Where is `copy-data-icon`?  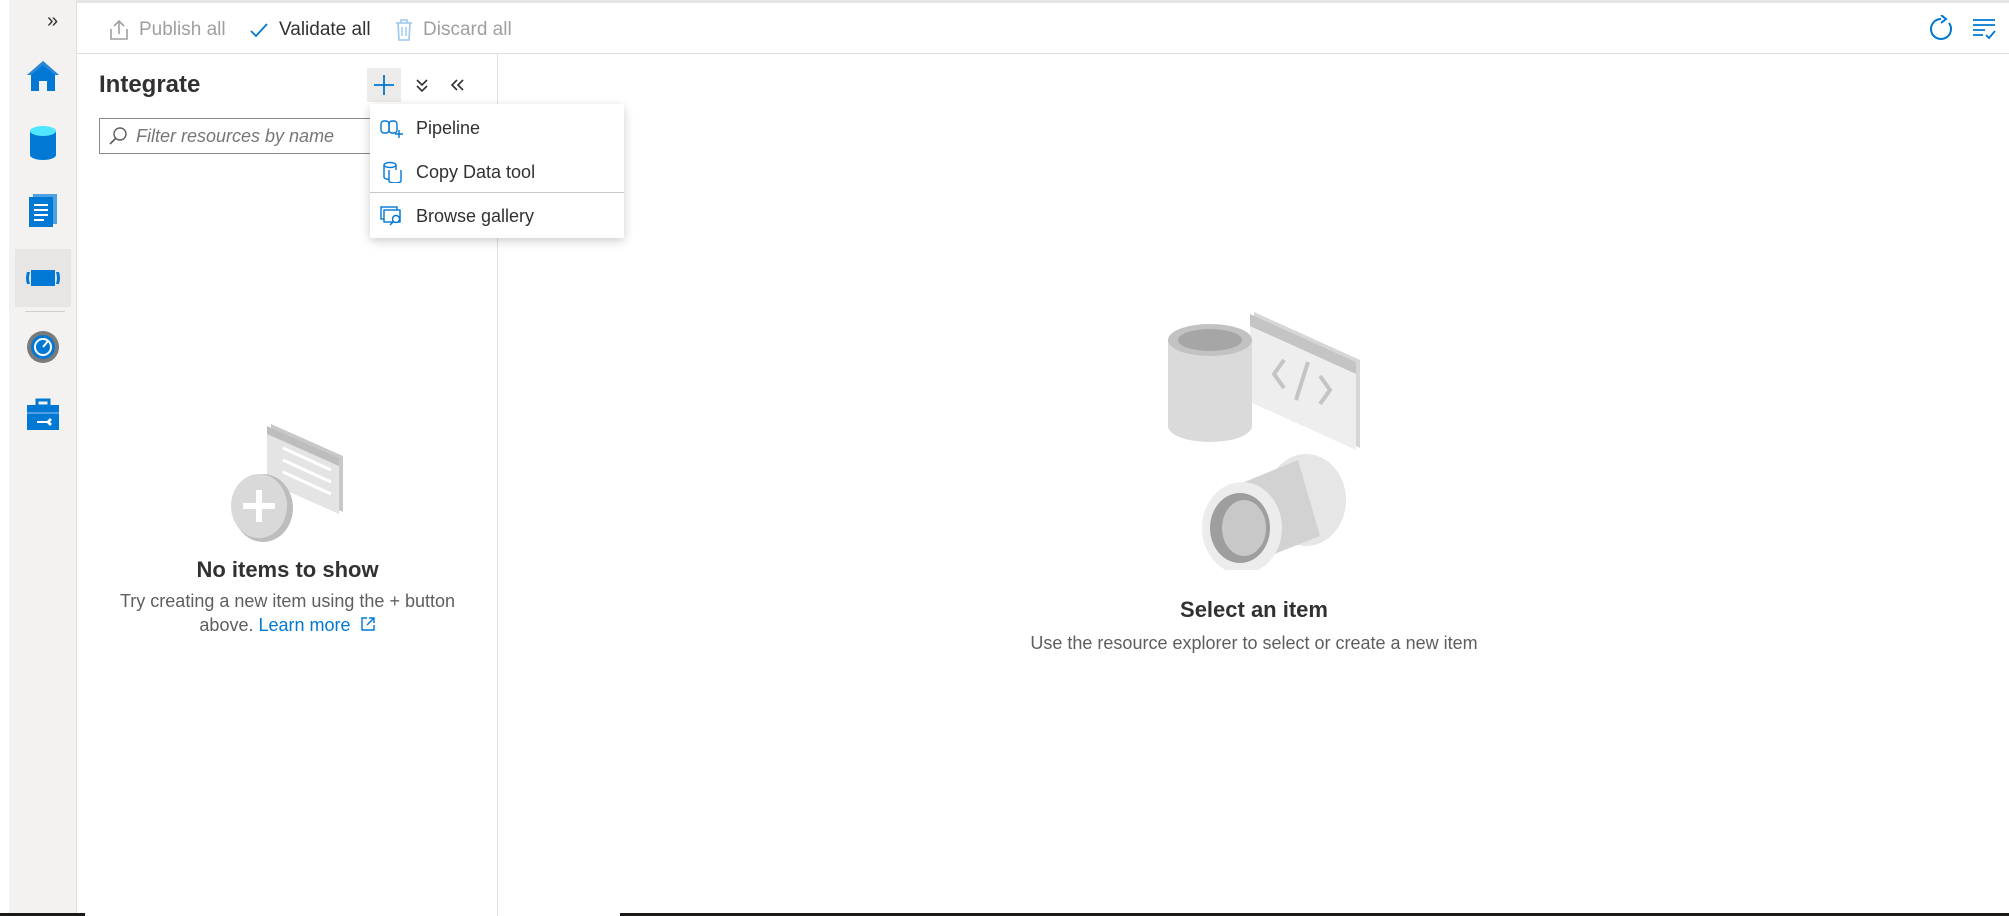 copy-data-icon is located at coordinates (392, 172).